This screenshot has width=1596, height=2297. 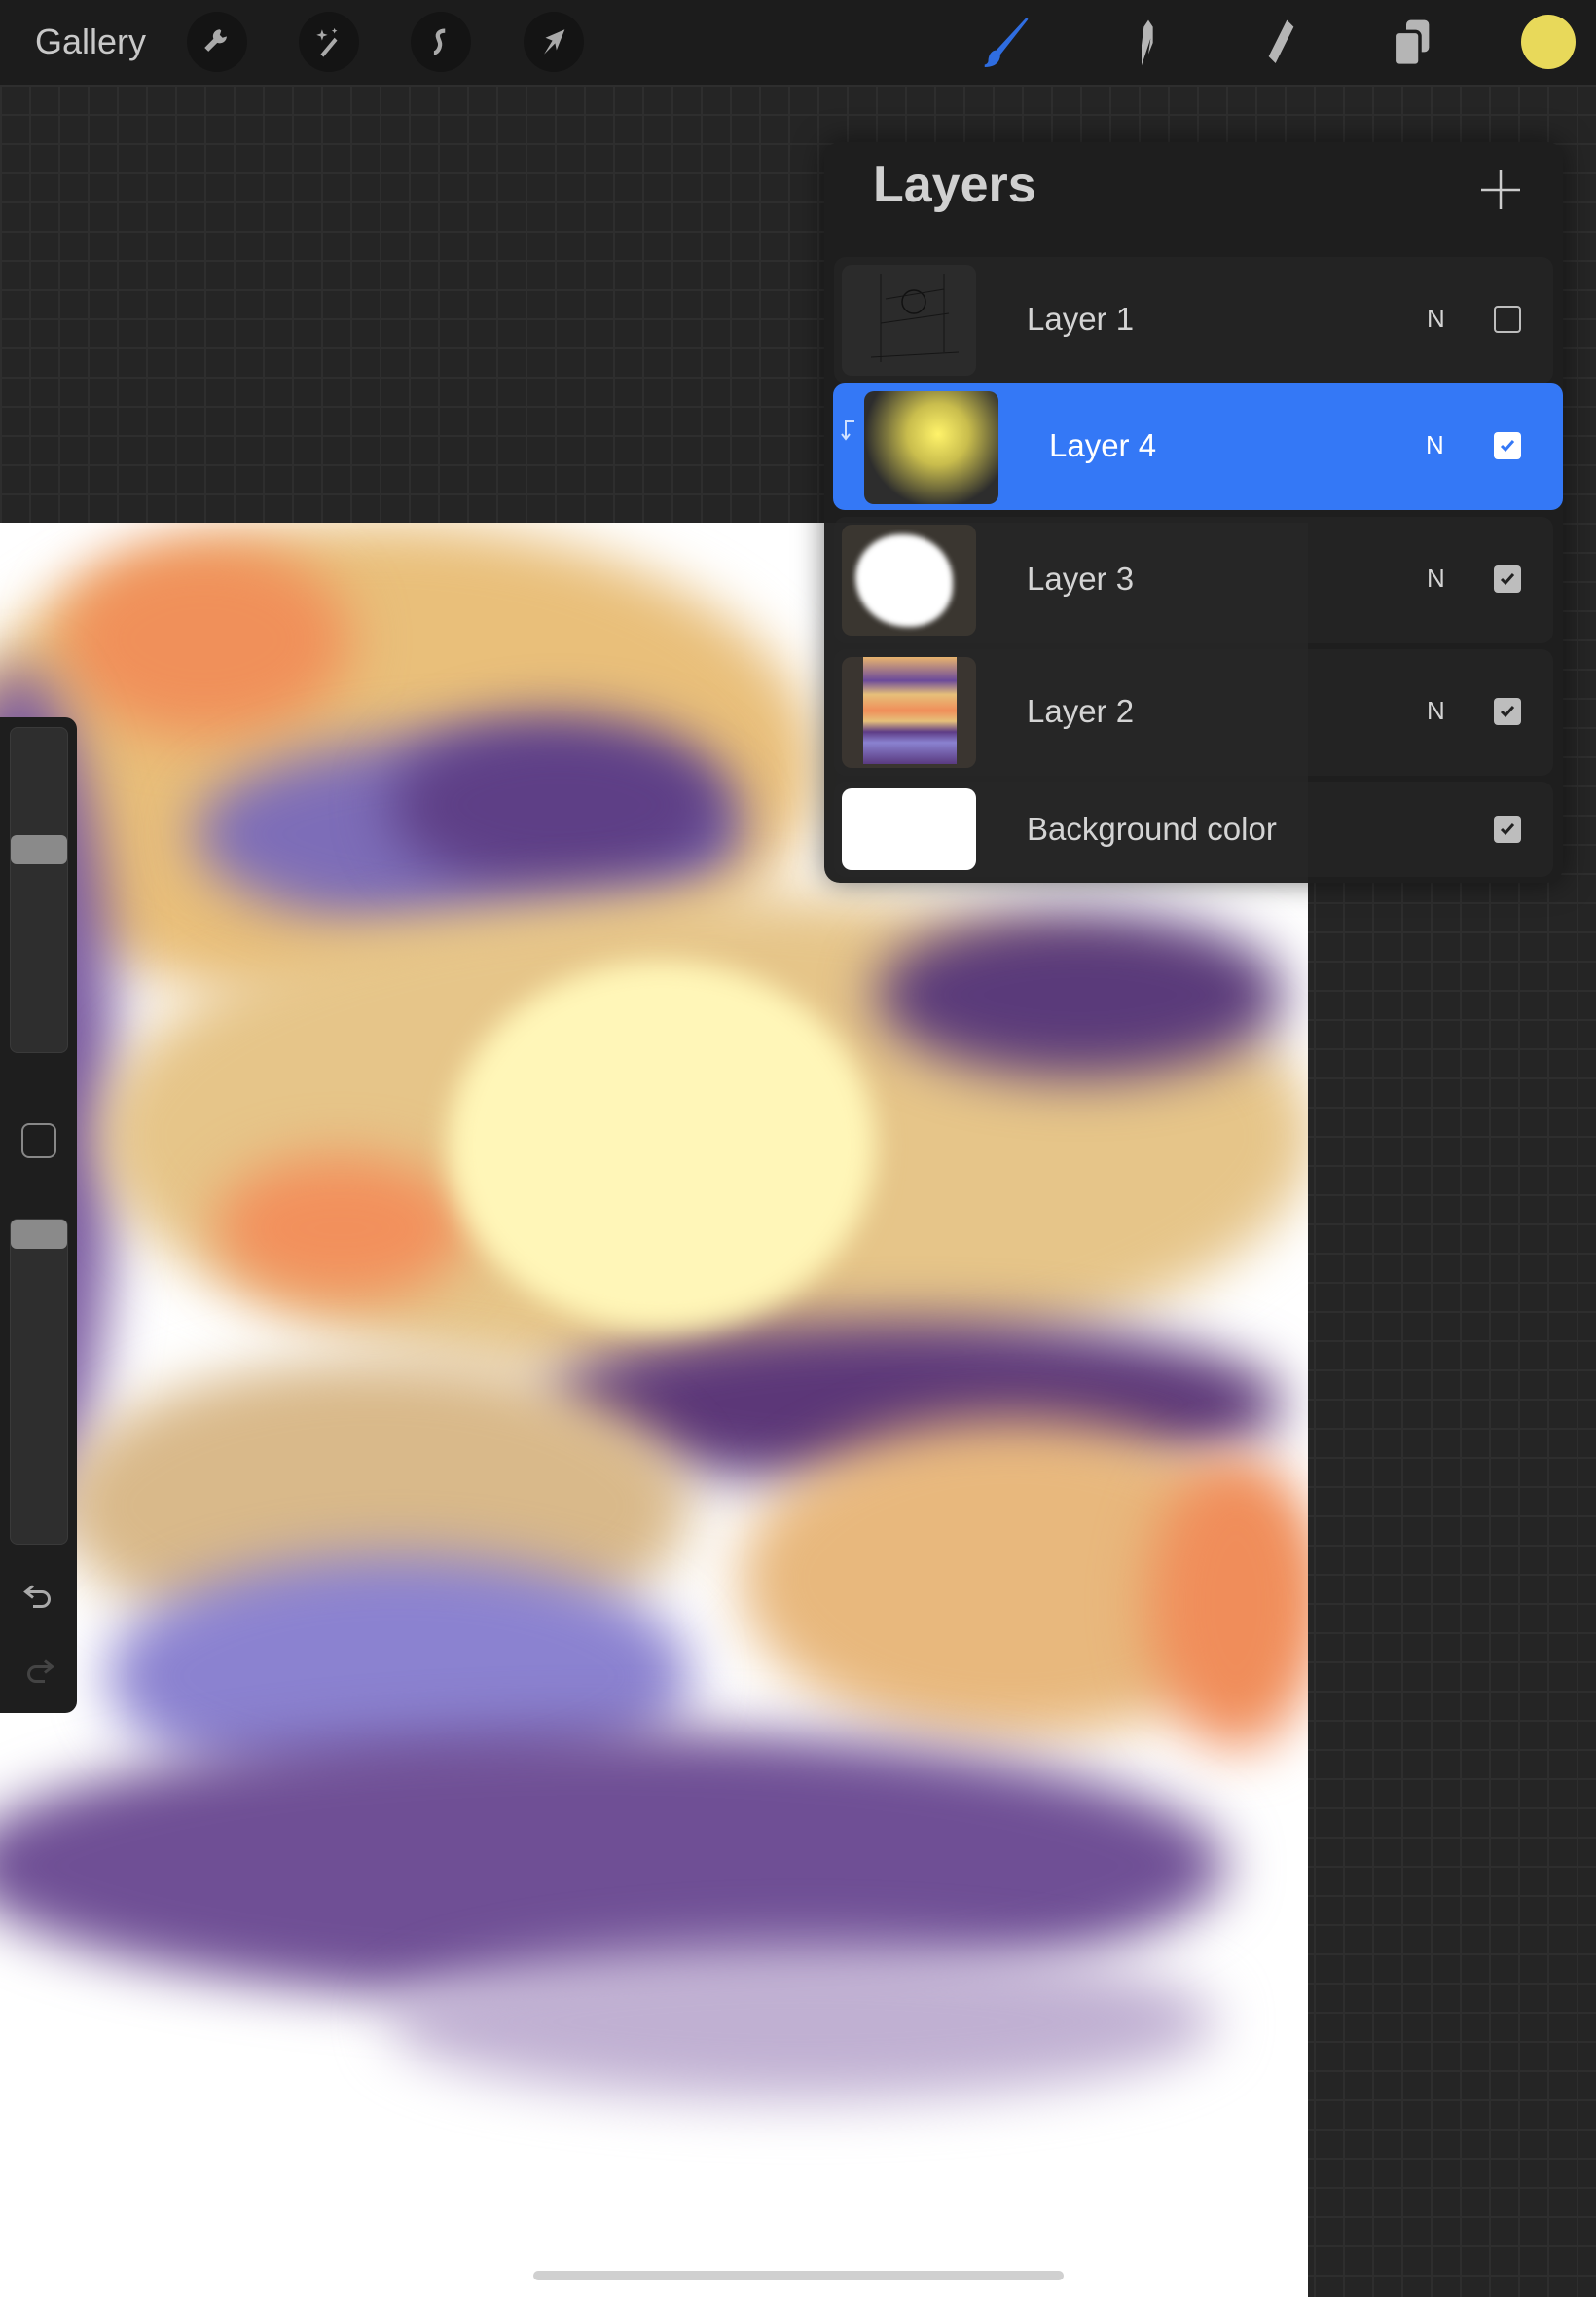 What do you see at coordinates (798, 2275) in the screenshot?
I see `home-indicator` at bounding box center [798, 2275].